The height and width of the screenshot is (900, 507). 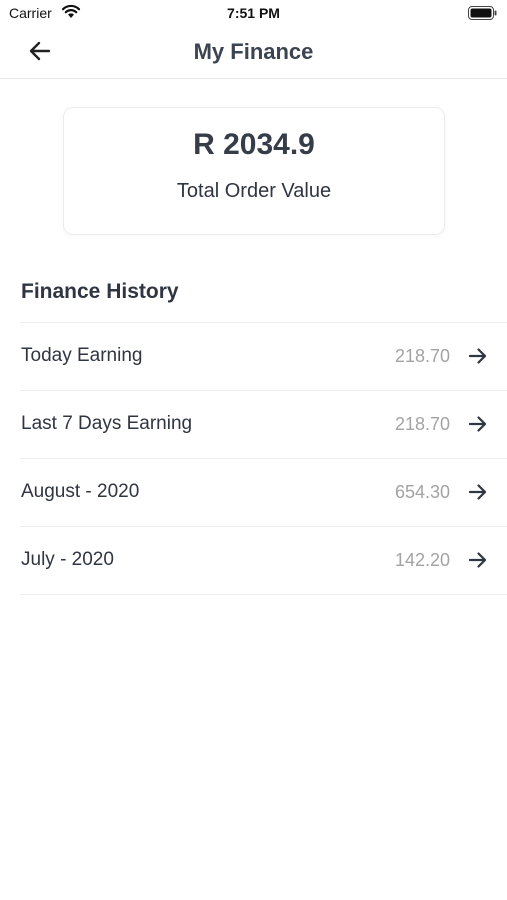 I want to click on history-row-value: 654.30, so click(x=422, y=492).